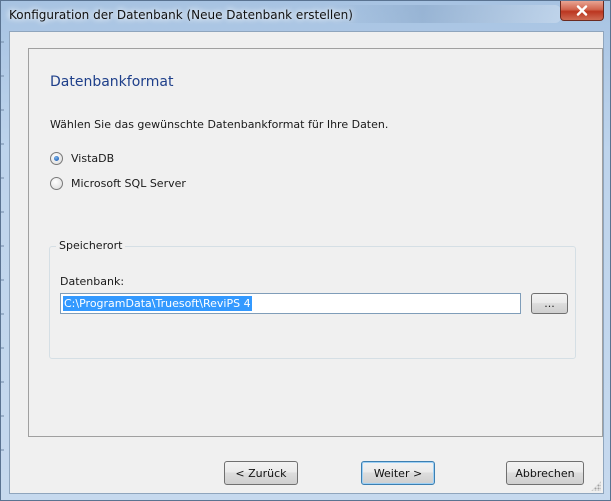  I want to click on selected-path-text: C:\ProgramData\Truesoft\ReviPS 4, so click(157, 303).